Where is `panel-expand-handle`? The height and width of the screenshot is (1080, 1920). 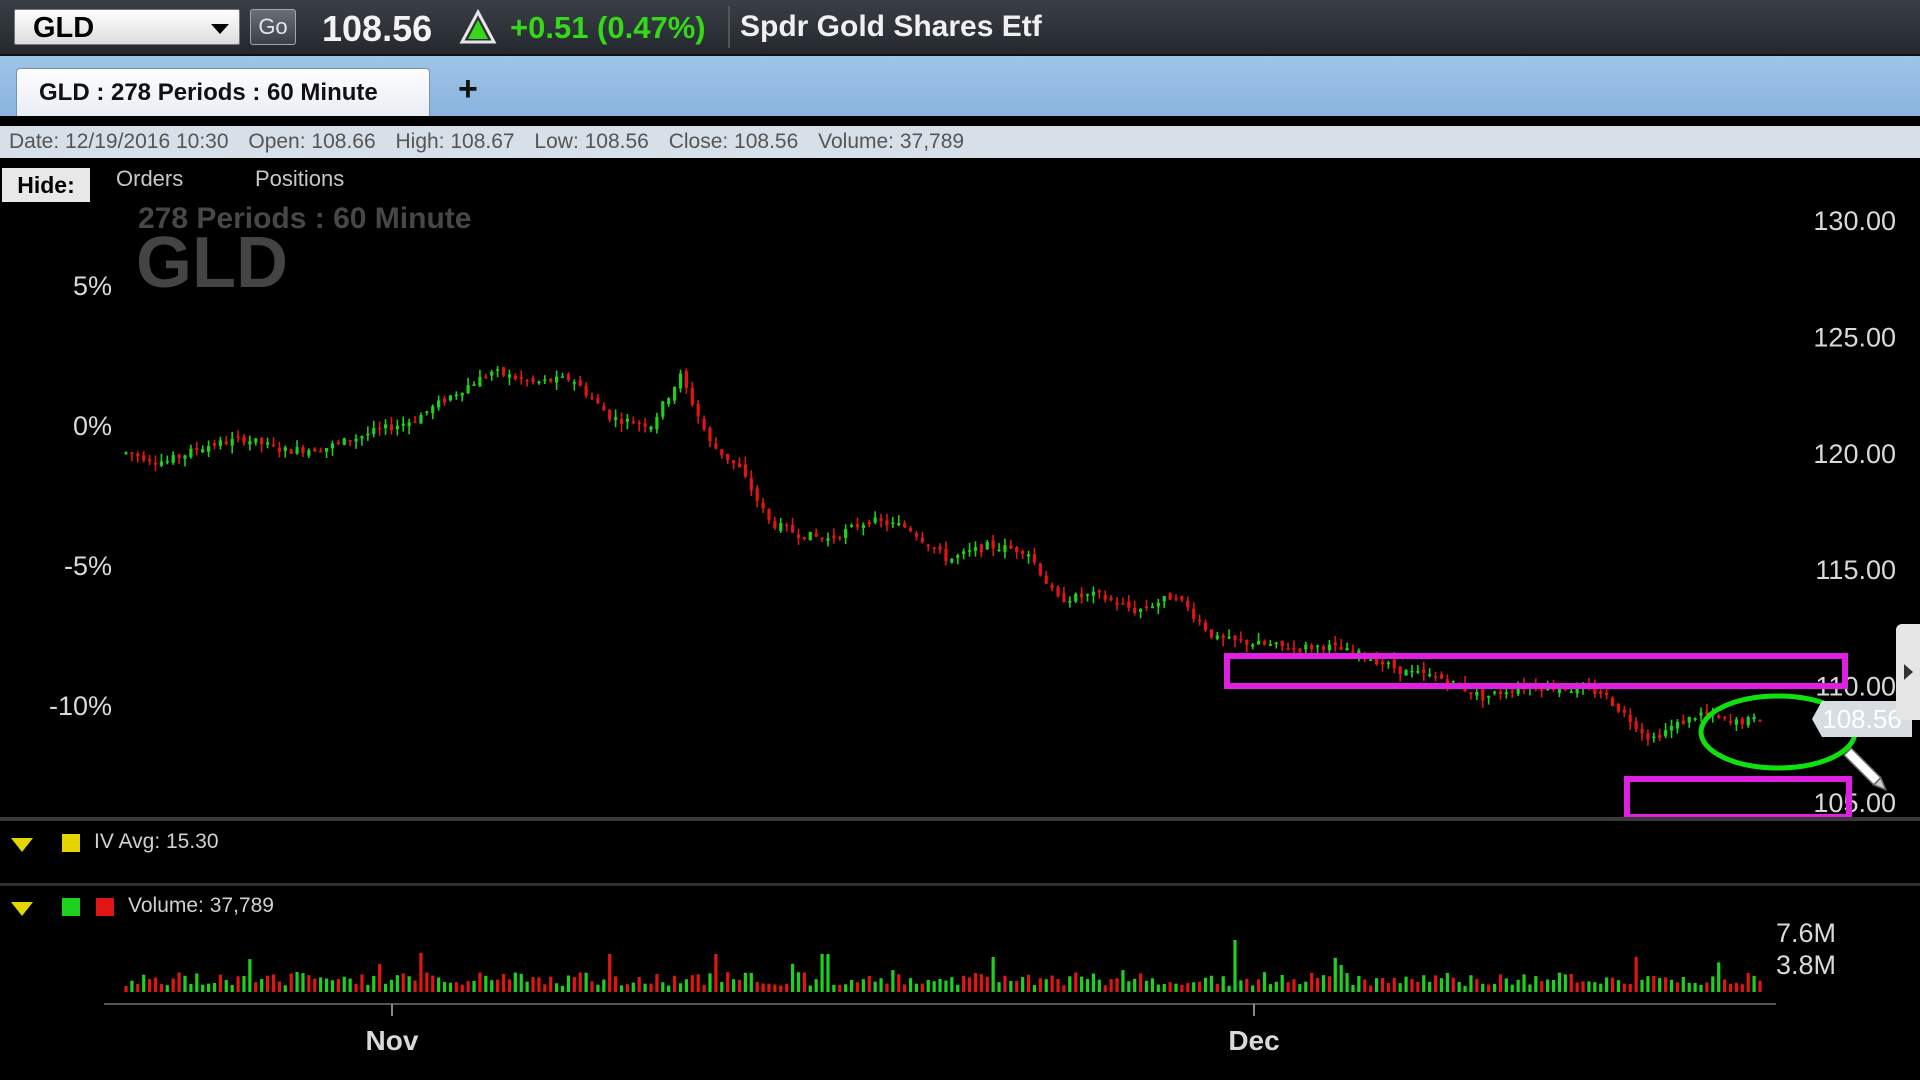
panel-expand-handle is located at coordinates (1908, 672).